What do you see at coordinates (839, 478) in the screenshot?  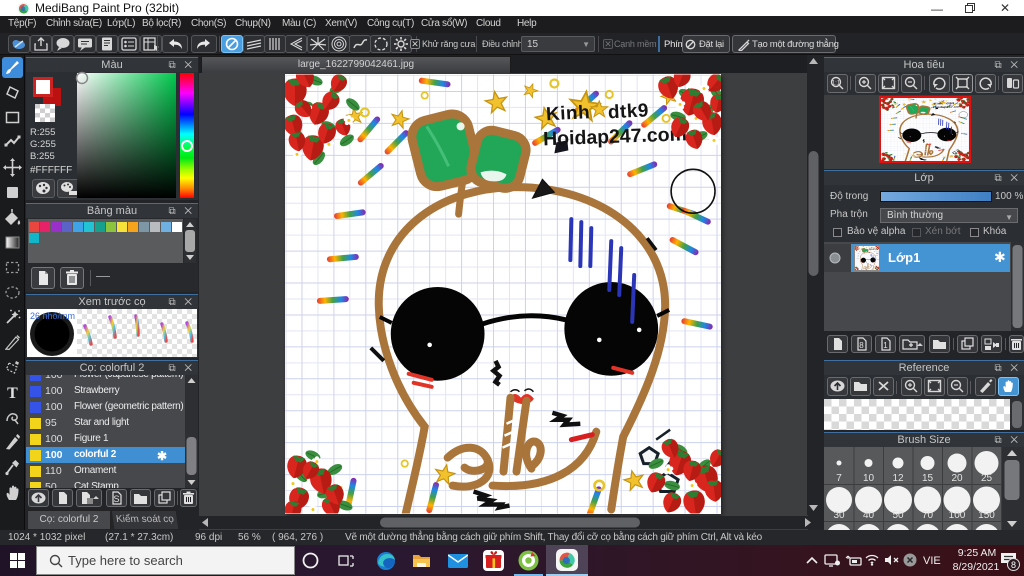 I see `svg-text: 7` at bounding box center [839, 478].